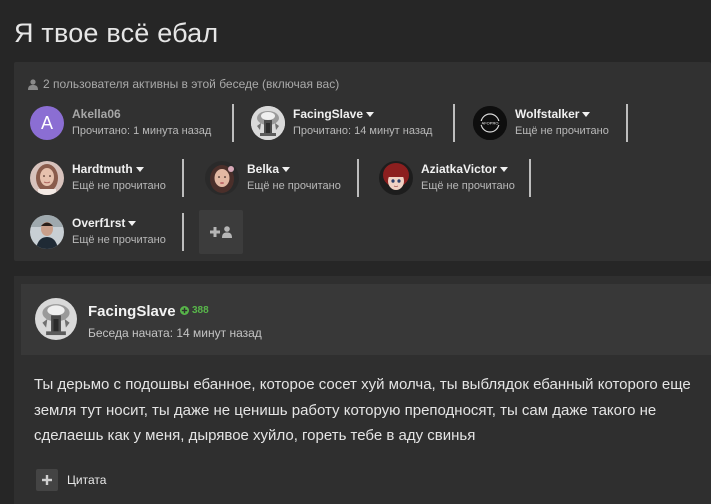  What do you see at coordinates (116, 33) in the screenshot?
I see `page-title: Я твое всё ебал` at bounding box center [116, 33].